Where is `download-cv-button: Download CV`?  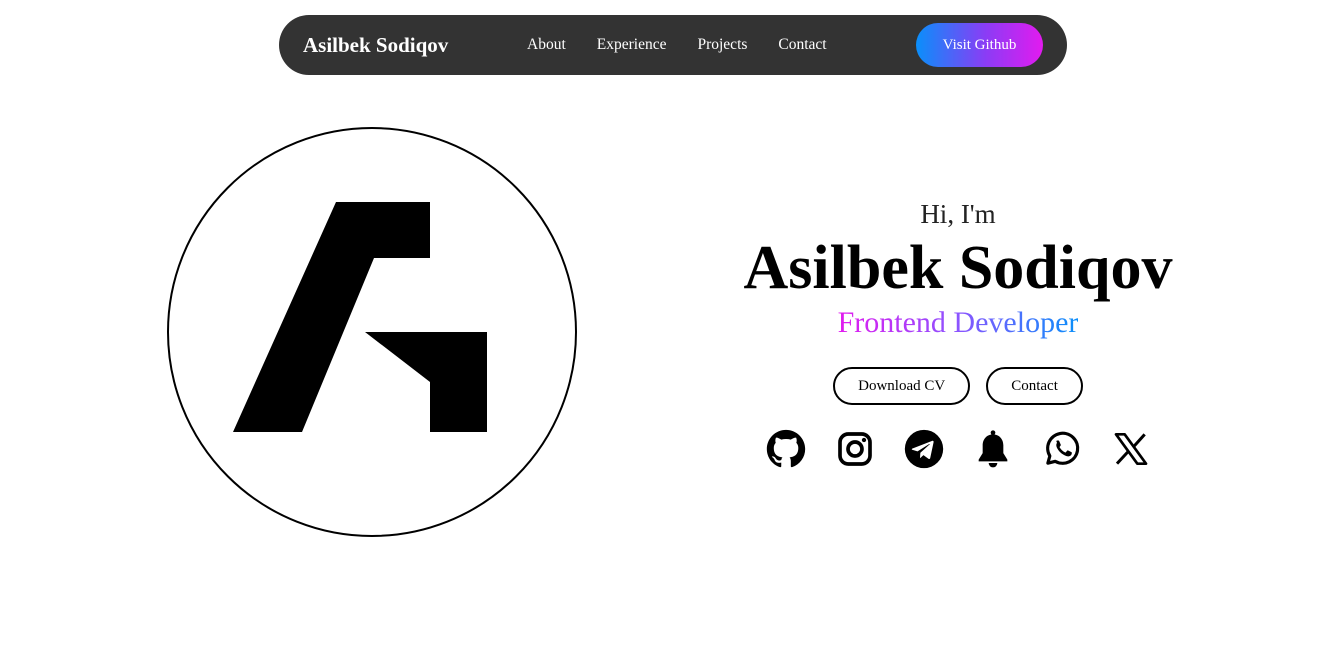 download-cv-button: Download CV is located at coordinates (902, 386).